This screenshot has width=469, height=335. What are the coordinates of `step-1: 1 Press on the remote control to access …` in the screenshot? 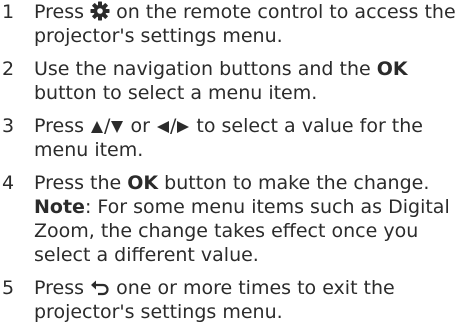 It's located at (232, 24).